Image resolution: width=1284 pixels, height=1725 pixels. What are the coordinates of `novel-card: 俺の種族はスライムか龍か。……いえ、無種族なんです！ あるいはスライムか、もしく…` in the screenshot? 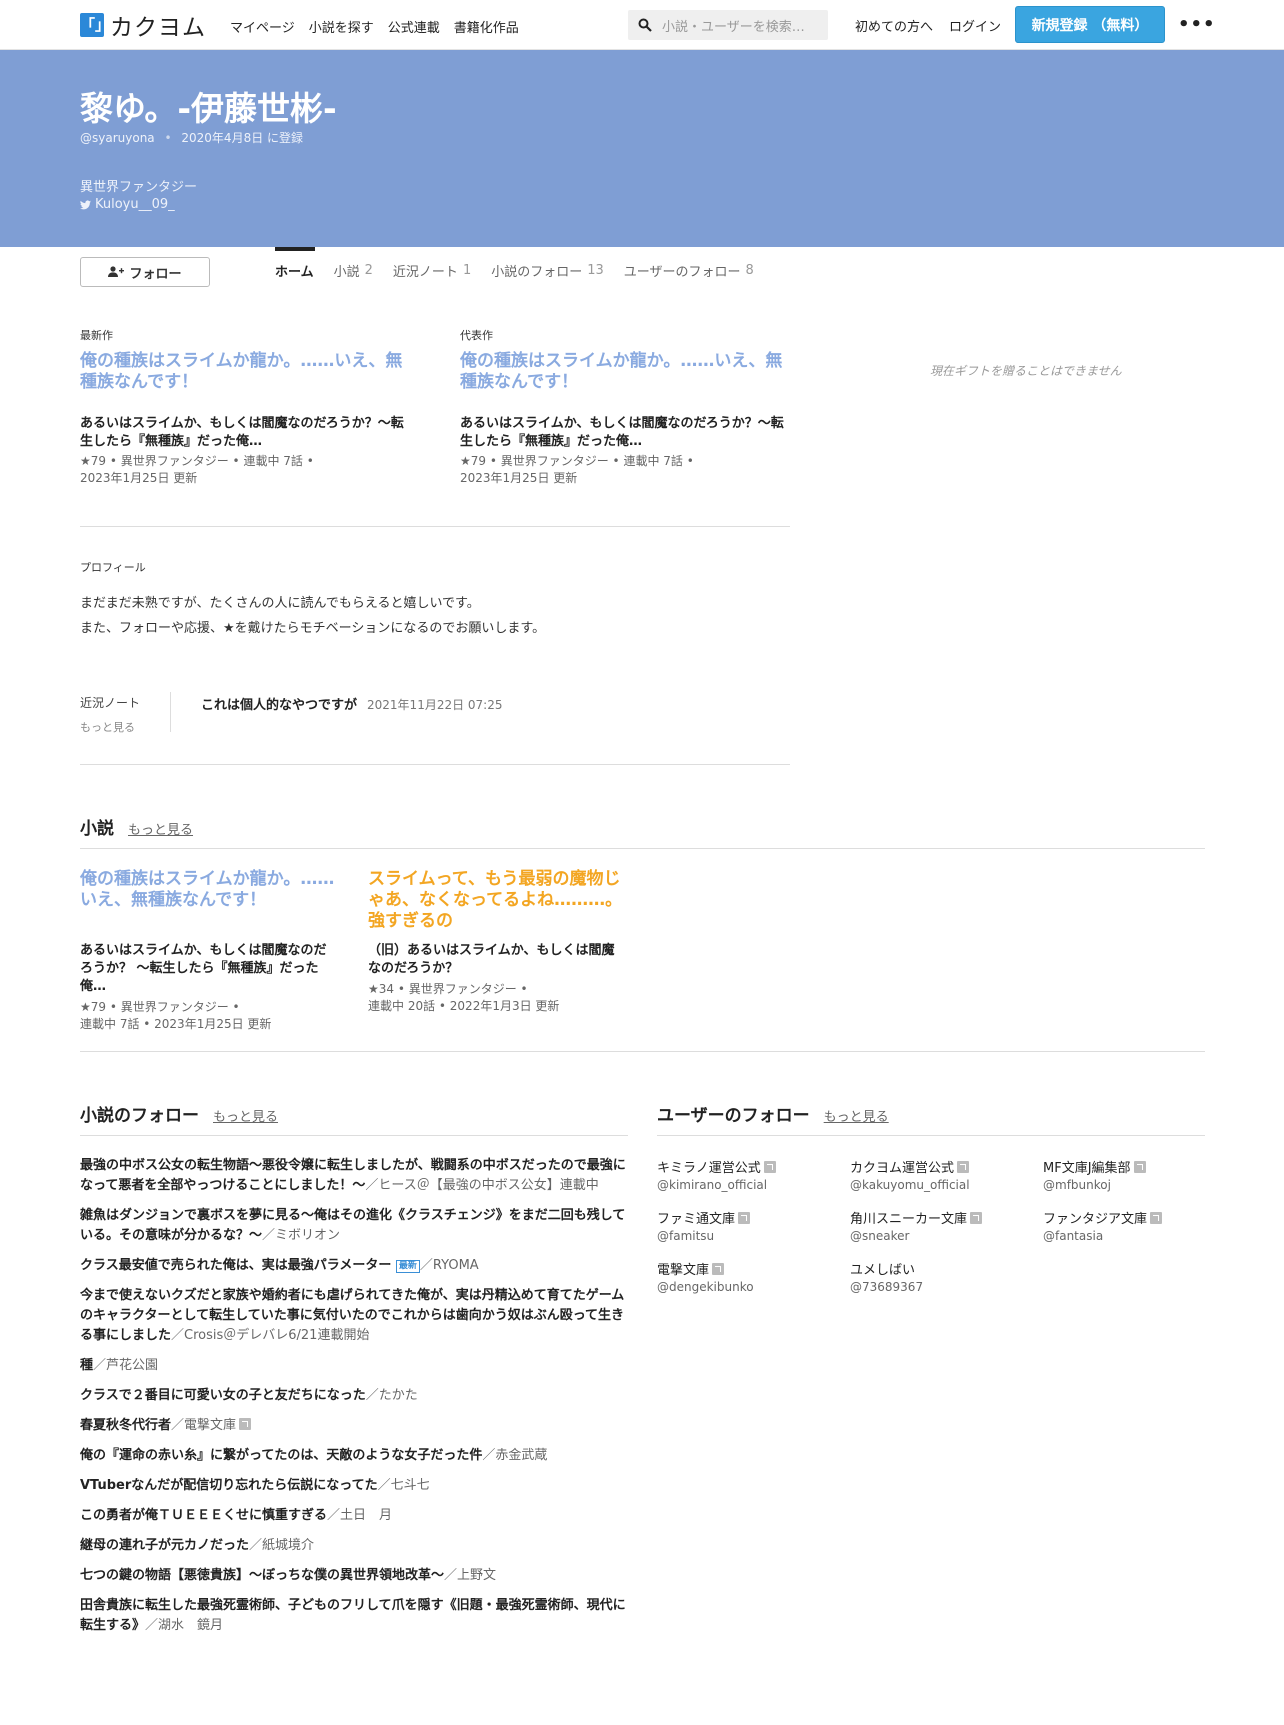 It's located at (207, 951).